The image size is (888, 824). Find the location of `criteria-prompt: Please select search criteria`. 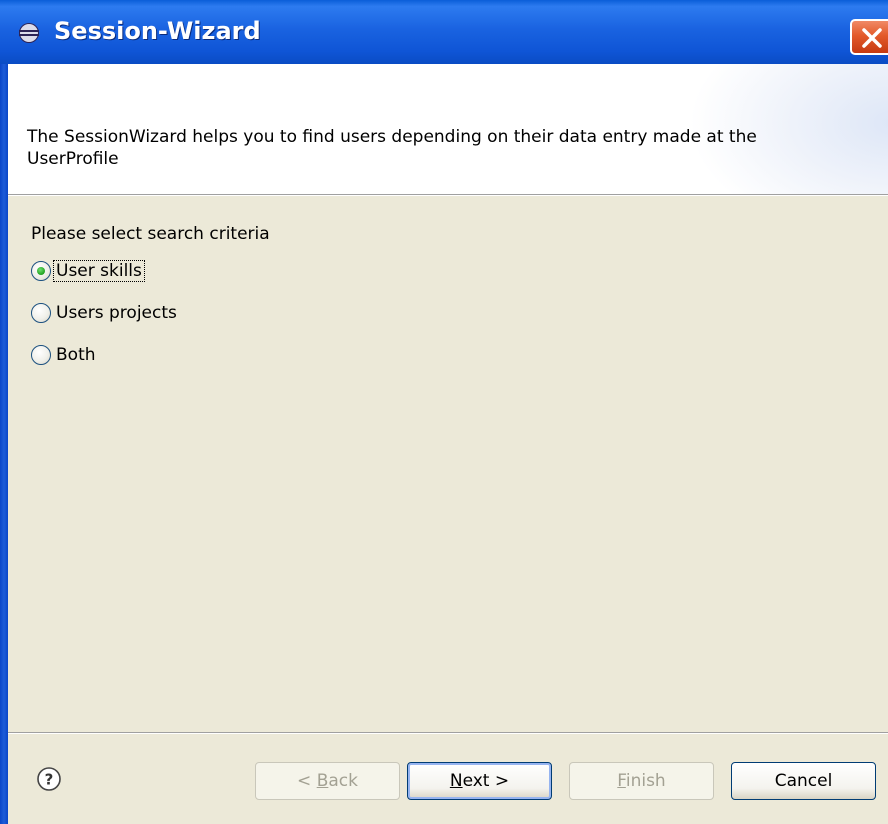

criteria-prompt: Please select search criteria is located at coordinates (150, 234).